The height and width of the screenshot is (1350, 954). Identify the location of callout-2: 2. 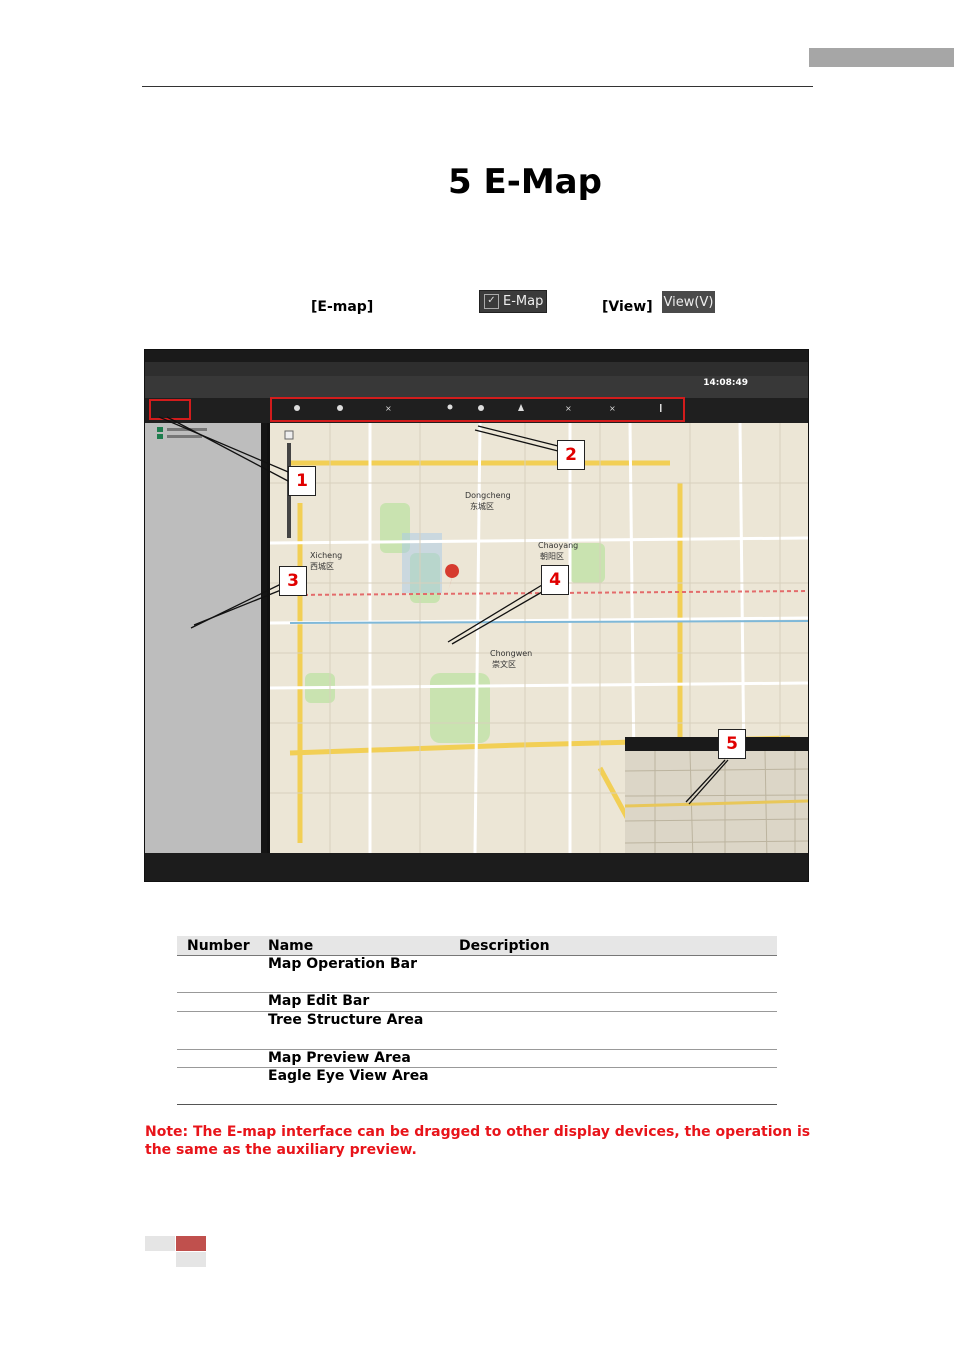
(571, 455).